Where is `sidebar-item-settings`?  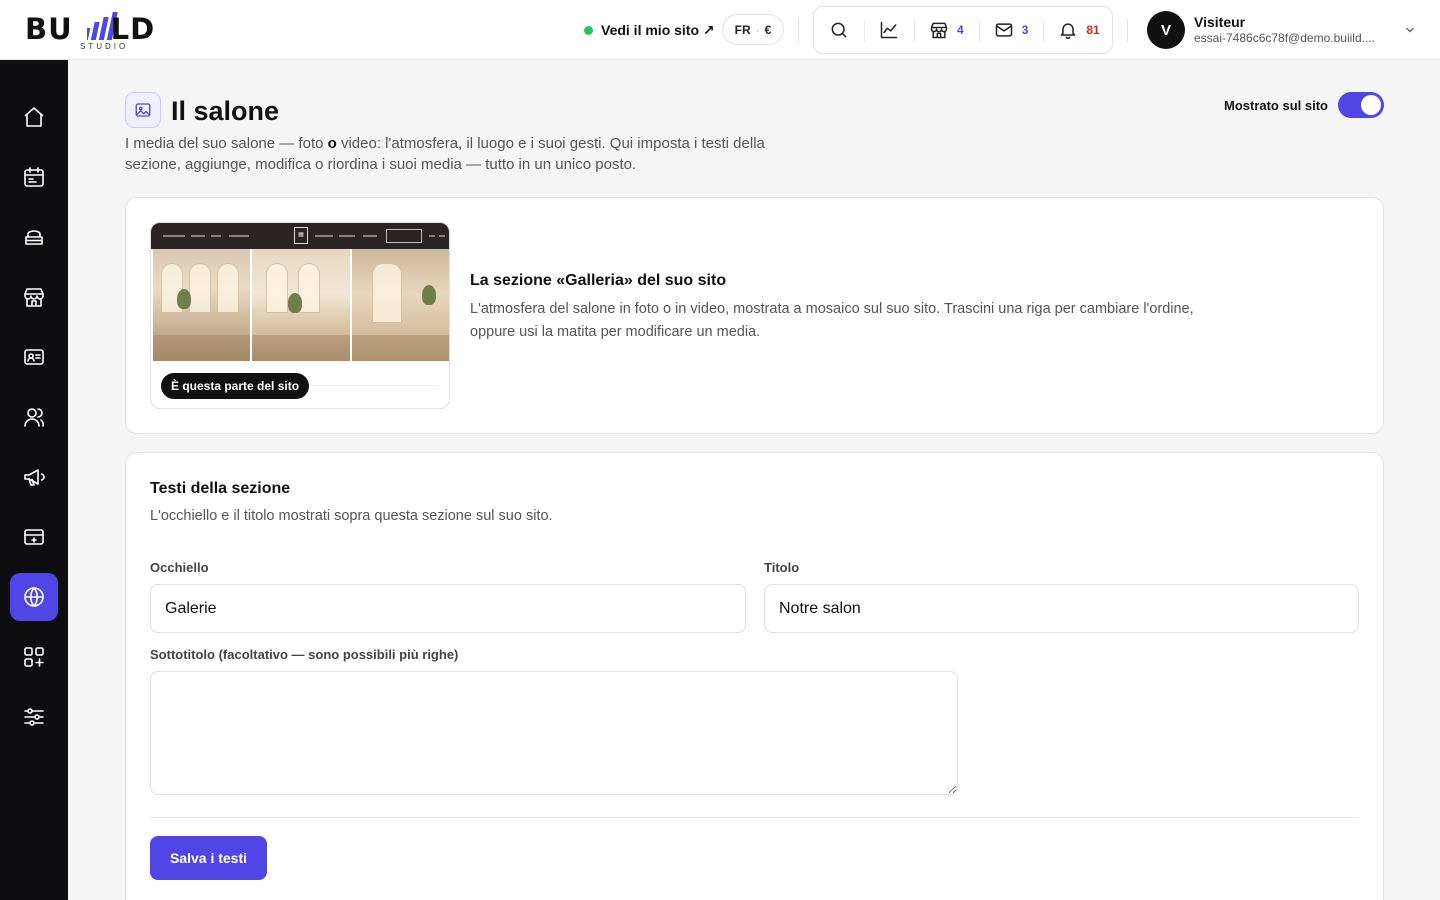
sidebar-item-settings is located at coordinates (34, 717).